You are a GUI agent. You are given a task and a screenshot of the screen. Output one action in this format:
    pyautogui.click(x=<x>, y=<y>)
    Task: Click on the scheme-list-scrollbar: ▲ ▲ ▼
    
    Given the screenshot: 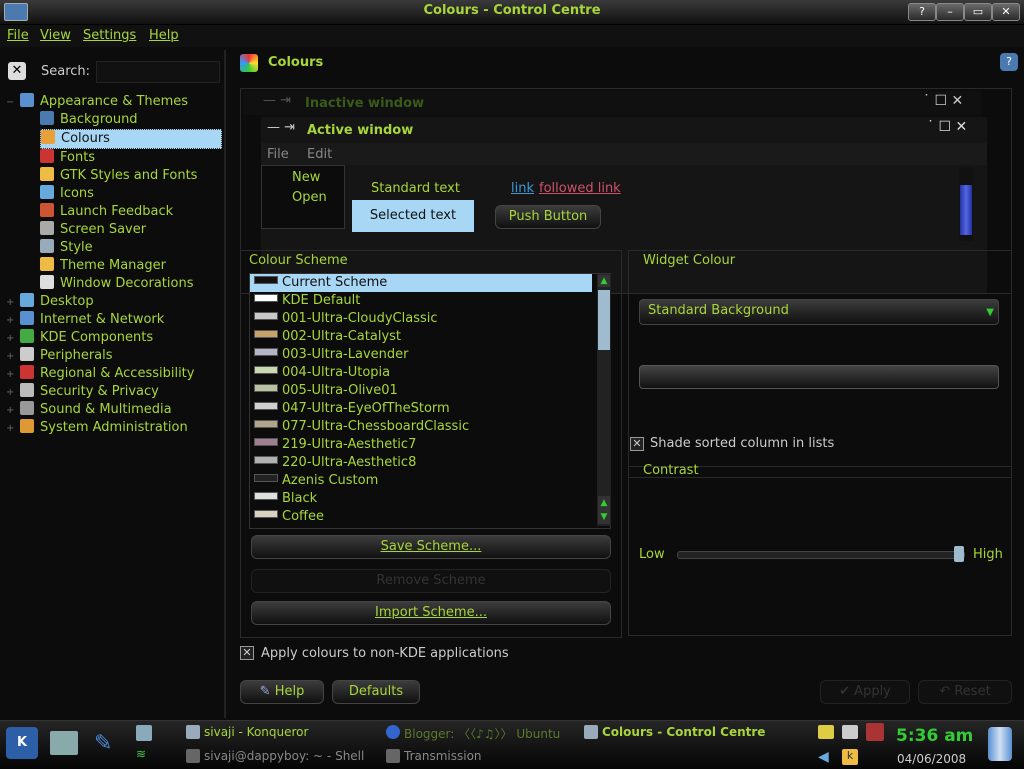 What is the action you would take?
    pyautogui.click(x=604, y=400)
    